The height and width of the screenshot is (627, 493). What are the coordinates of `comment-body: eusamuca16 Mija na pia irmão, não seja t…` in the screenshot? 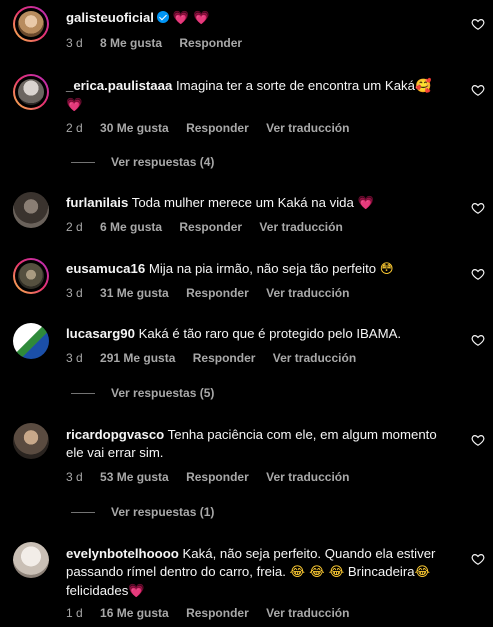 It's located at (261, 269).